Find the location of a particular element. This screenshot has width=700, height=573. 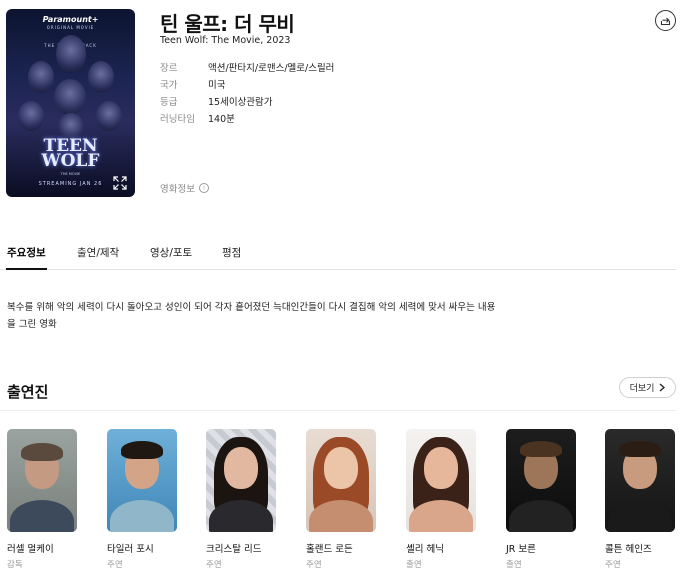

expand-icon is located at coordinates (120, 182).